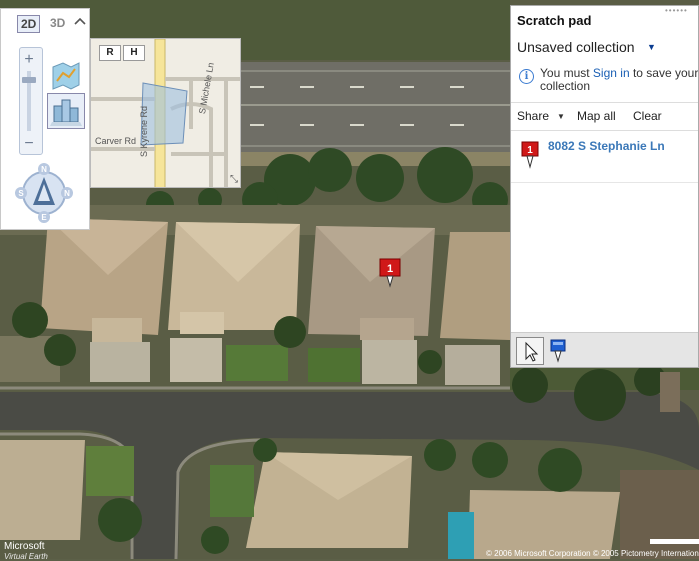 The image size is (699, 561). Describe the element at coordinates (29, 60) in the screenshot. I see `zoom-in-button: +` at that location.